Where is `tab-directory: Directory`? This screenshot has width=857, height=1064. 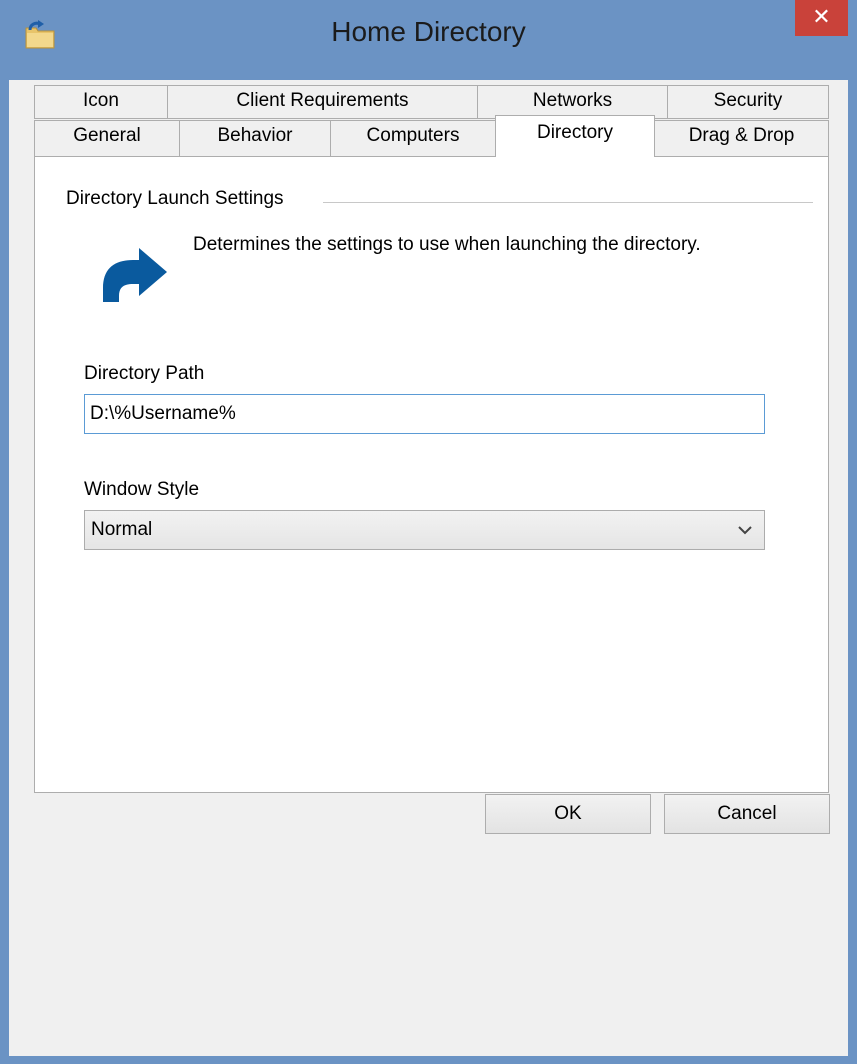
tab-directory: Directory is located at coordinates (575, 136).